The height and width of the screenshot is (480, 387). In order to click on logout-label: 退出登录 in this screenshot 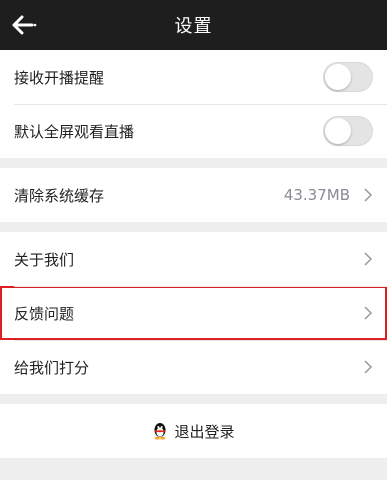, I will do `click(204, 431)`.